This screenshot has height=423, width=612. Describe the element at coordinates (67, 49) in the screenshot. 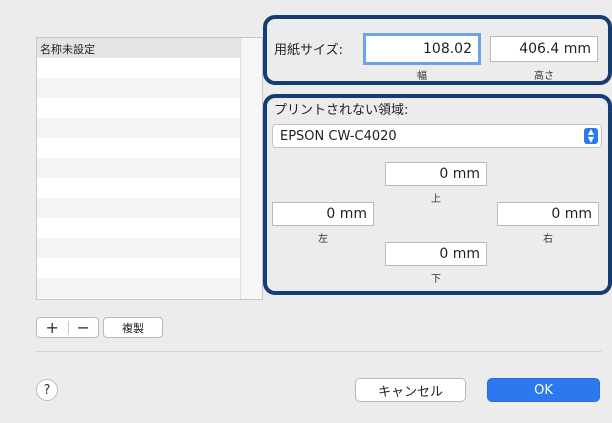

I see `list-item-label: 名称未設定` at that location.